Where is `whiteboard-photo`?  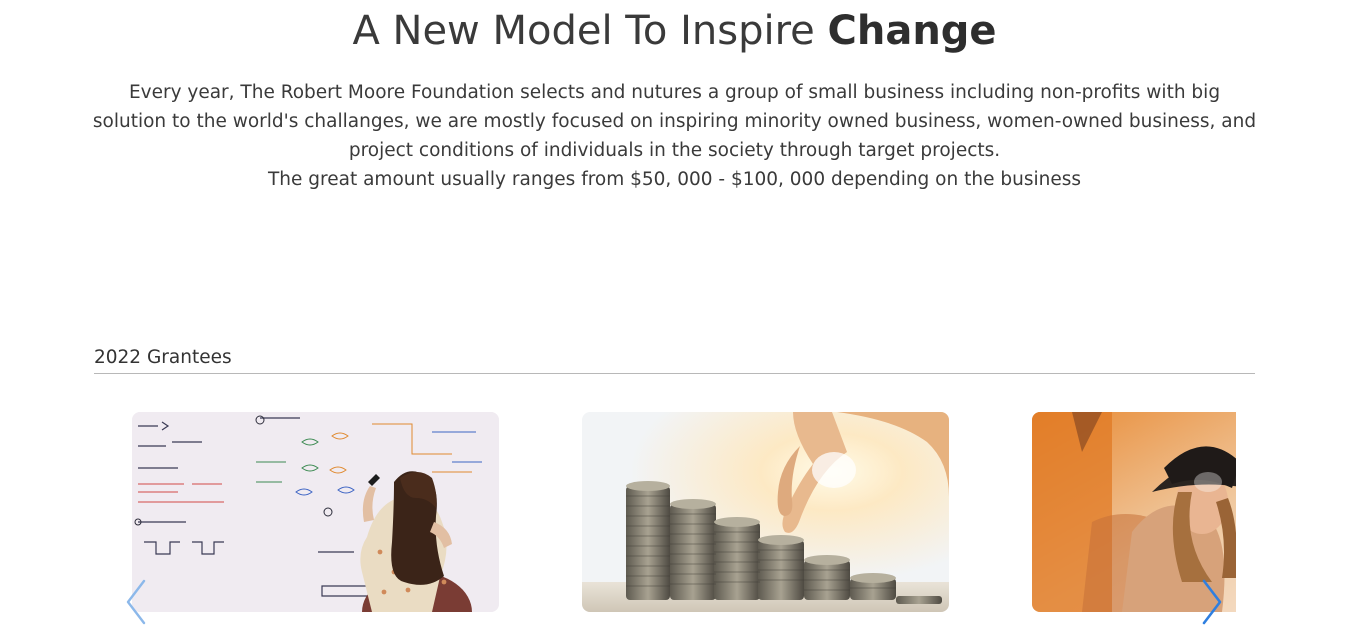
whiteboard-photo is located at coordinates (315, 512).